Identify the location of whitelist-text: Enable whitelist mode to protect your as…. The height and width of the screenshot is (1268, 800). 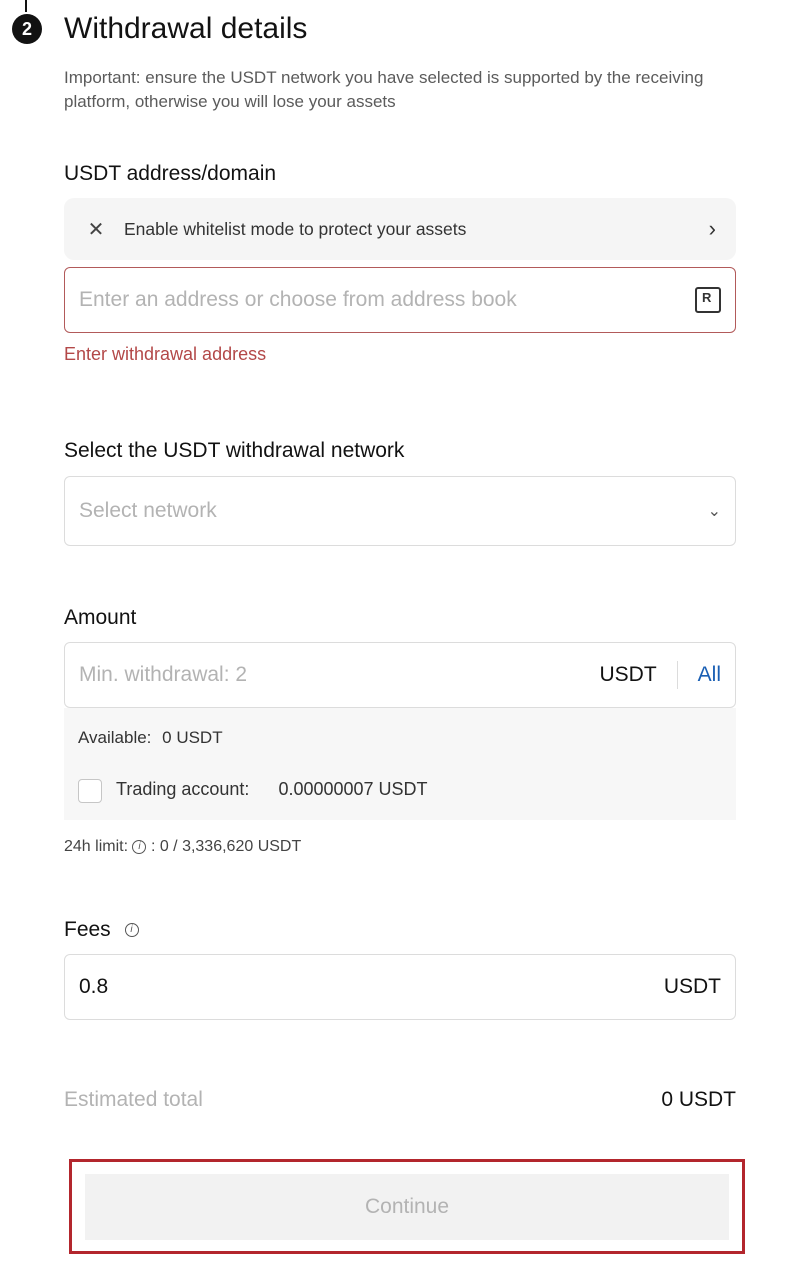
(295, 228).